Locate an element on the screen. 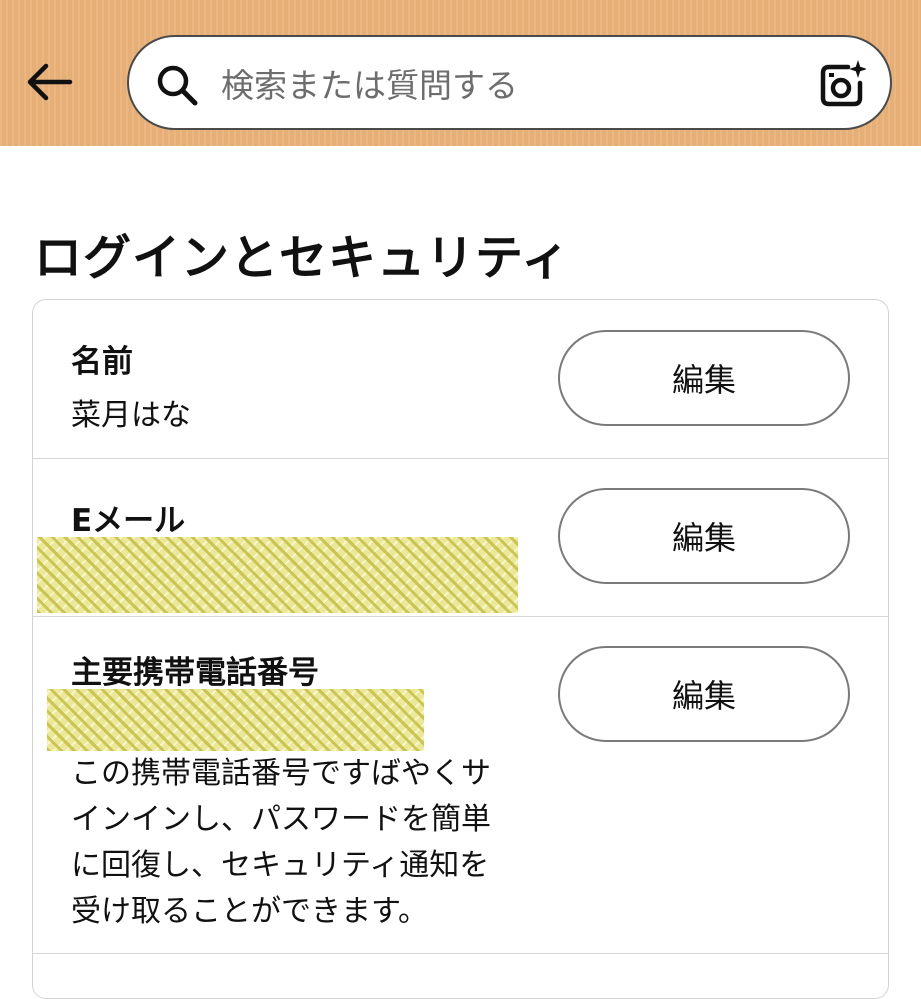 The height and width of the screenshot is (999, 921). description-line: インインし、パスワードを簡単 is located at coordinates (281, 819).